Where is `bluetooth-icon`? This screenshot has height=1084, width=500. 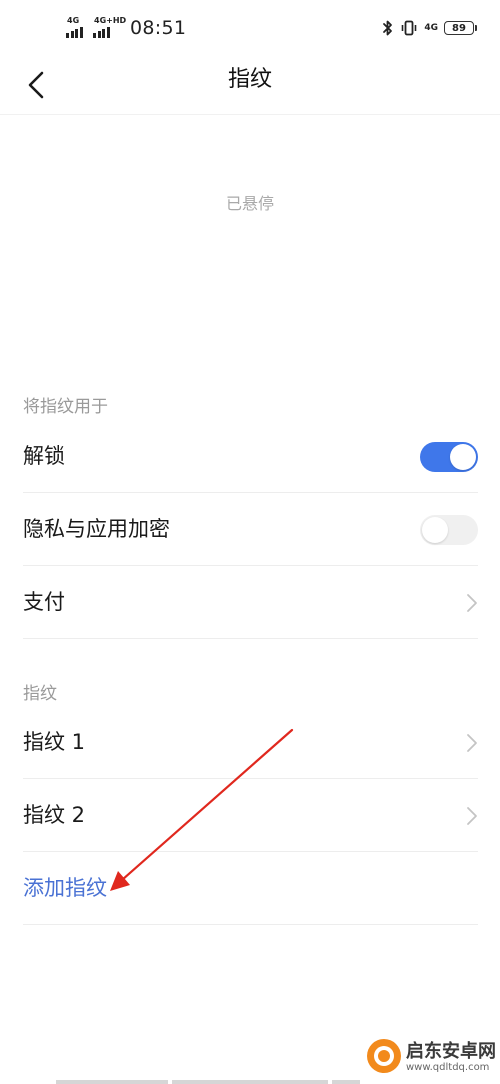 bluetooth-icon is located at coordinates (388, 28).